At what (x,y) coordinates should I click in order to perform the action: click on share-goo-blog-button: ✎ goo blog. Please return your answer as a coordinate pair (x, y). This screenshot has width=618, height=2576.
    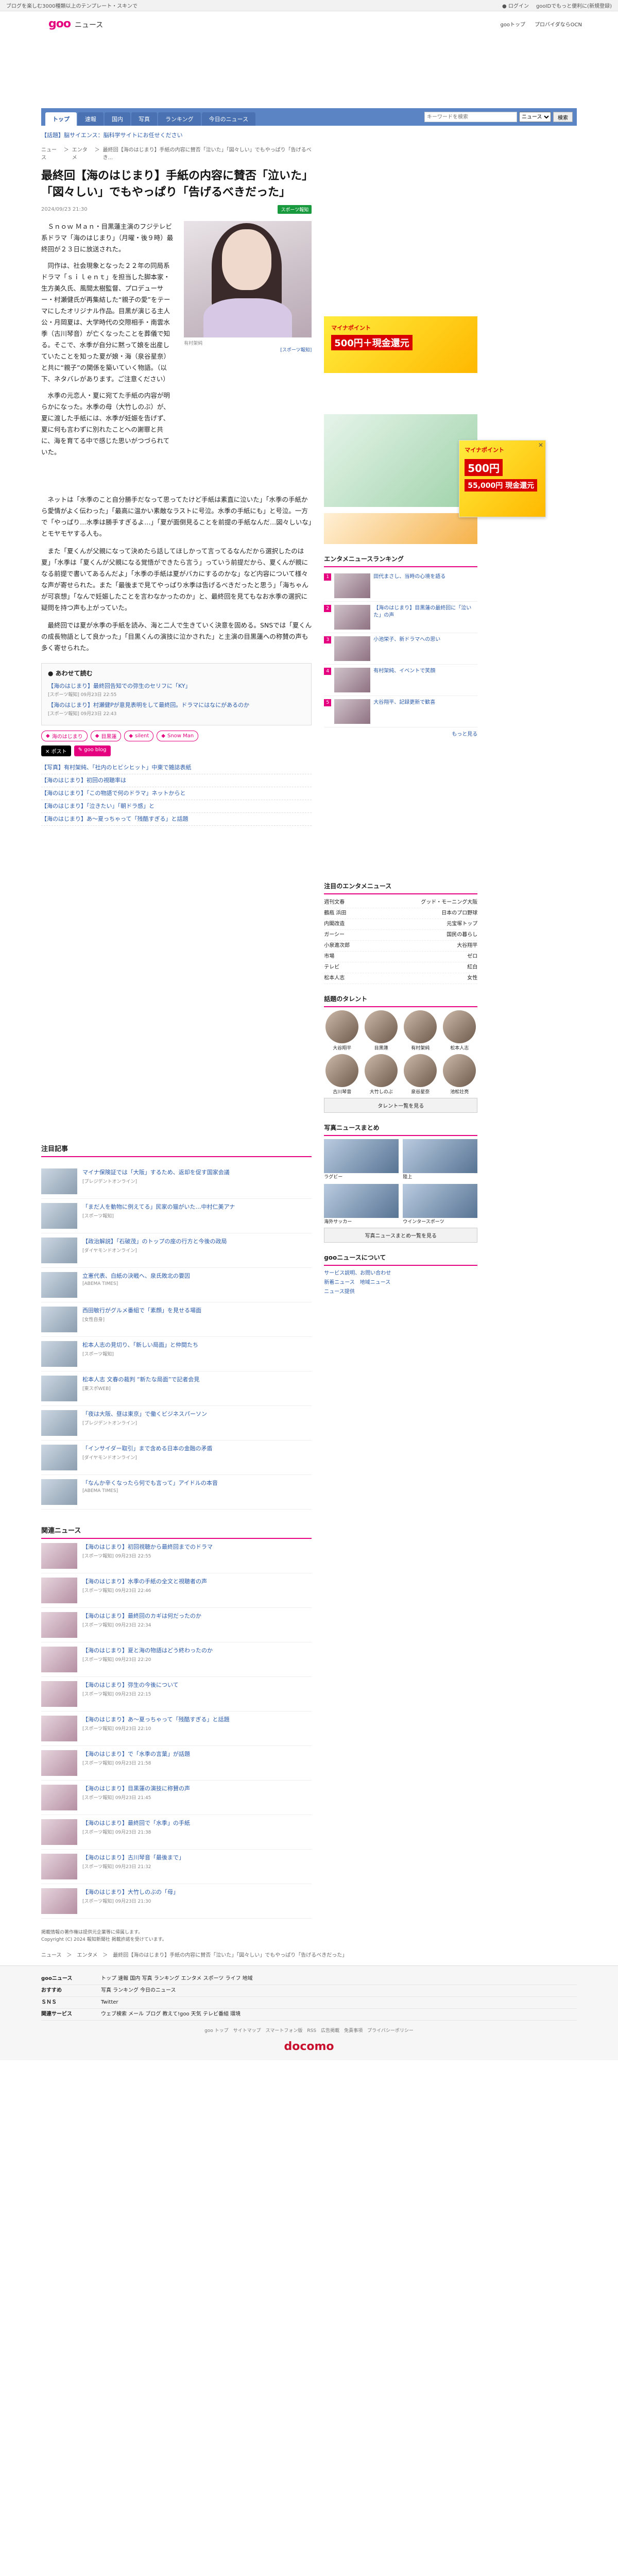
    Looking at the image, I should click on (92, 750).